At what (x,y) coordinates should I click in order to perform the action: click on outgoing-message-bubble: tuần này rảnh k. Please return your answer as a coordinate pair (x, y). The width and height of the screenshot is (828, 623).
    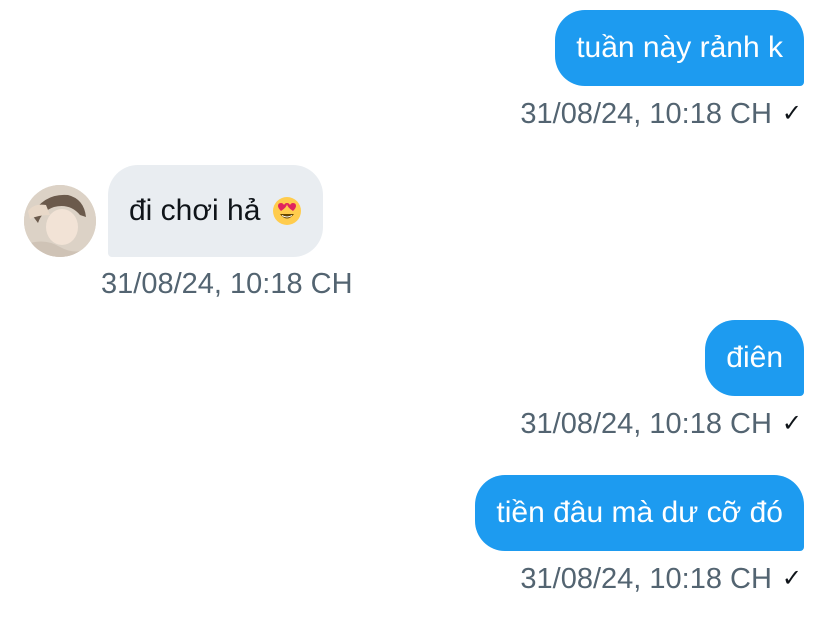
    Looking at the image, I should click on (679, 48).